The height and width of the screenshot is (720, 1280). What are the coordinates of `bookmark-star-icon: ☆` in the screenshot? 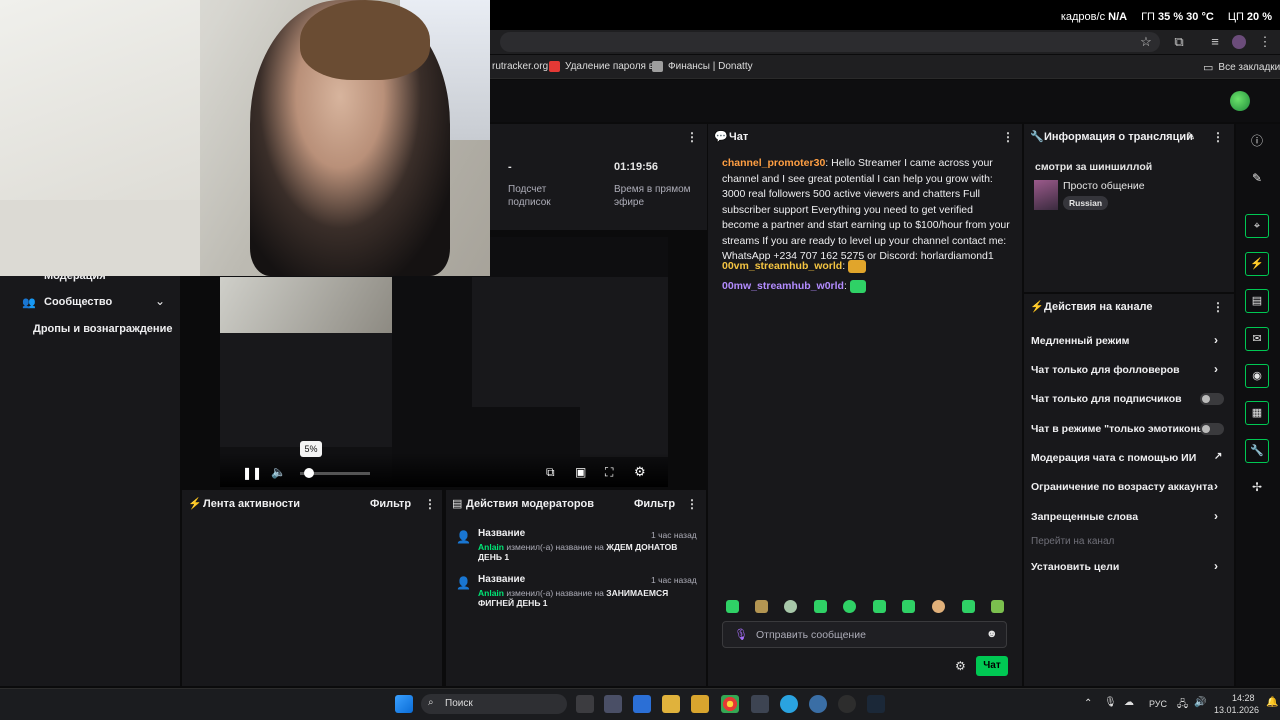 It's located at (1146, 42).